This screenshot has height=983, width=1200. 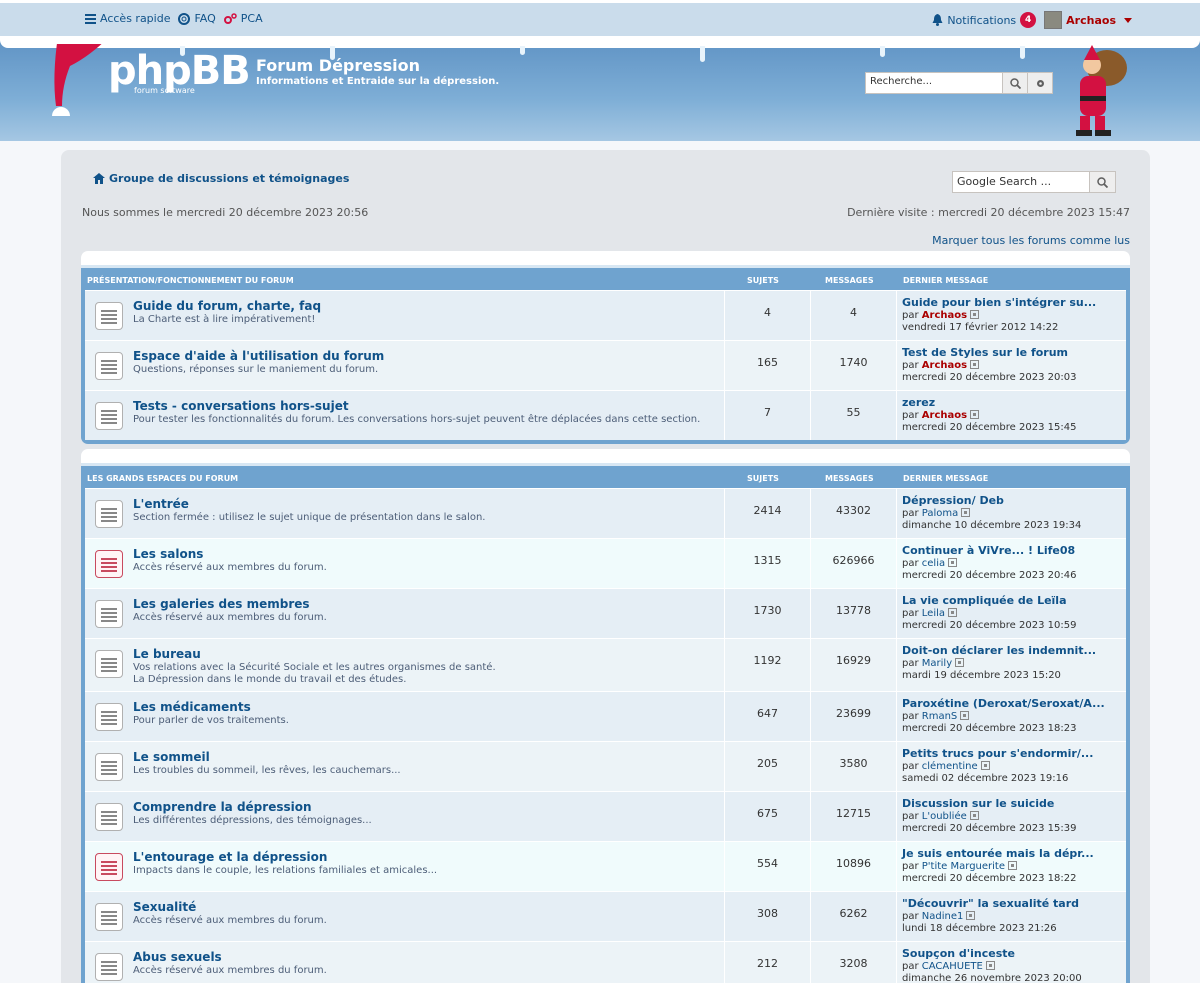 What do you see at coordinates (1128, 20) in the screenshot?
I see `caret-down-icon` at bounding box center [1128, 20].